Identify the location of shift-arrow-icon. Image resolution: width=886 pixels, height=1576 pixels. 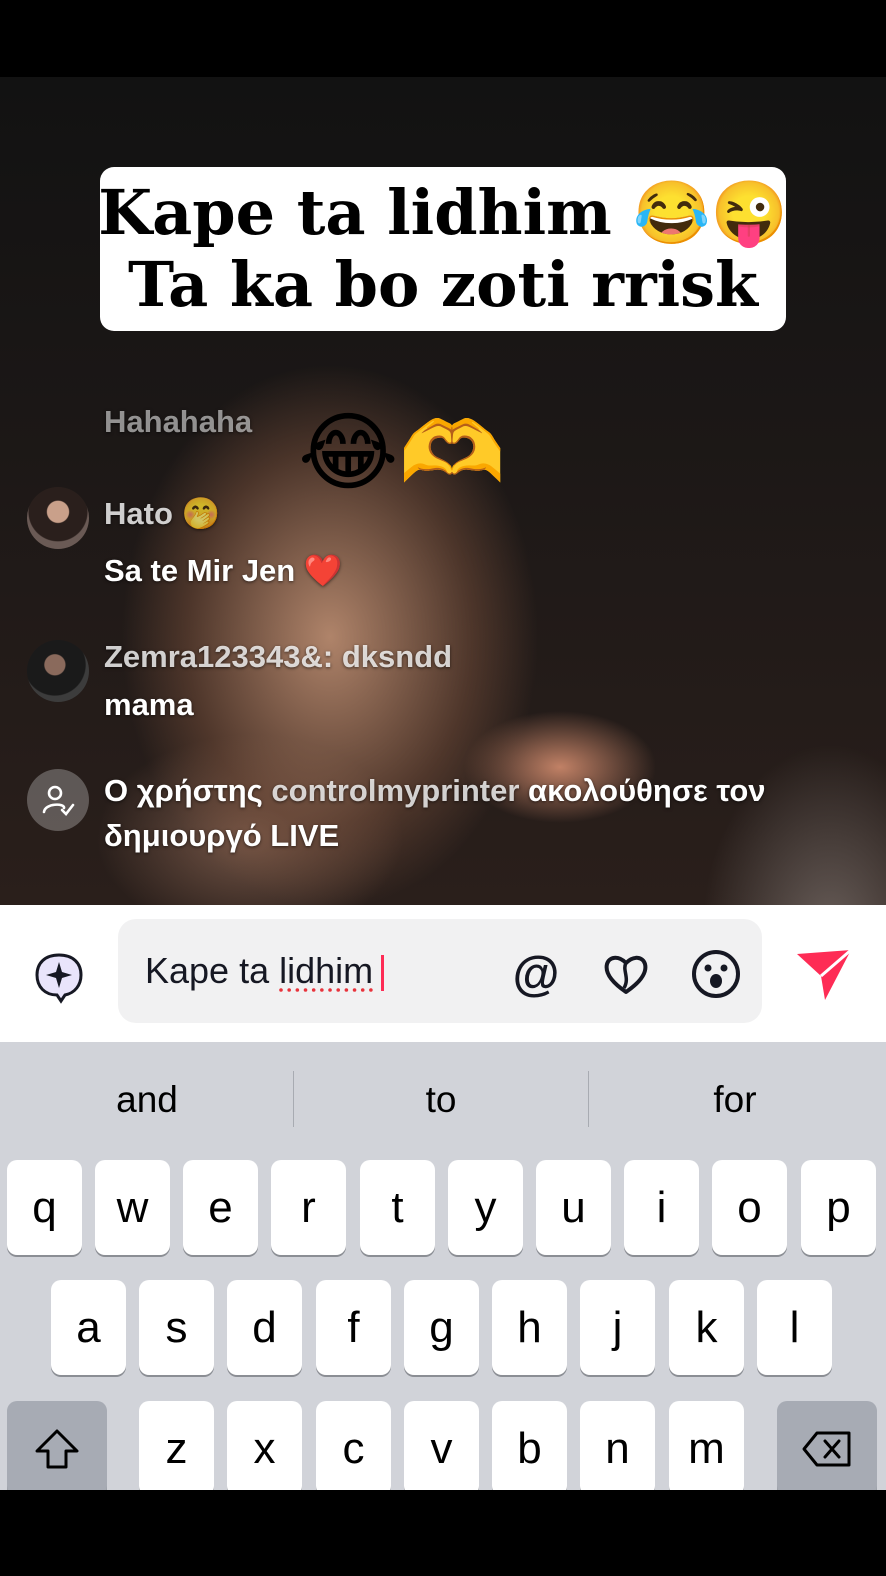
(57, 1448).